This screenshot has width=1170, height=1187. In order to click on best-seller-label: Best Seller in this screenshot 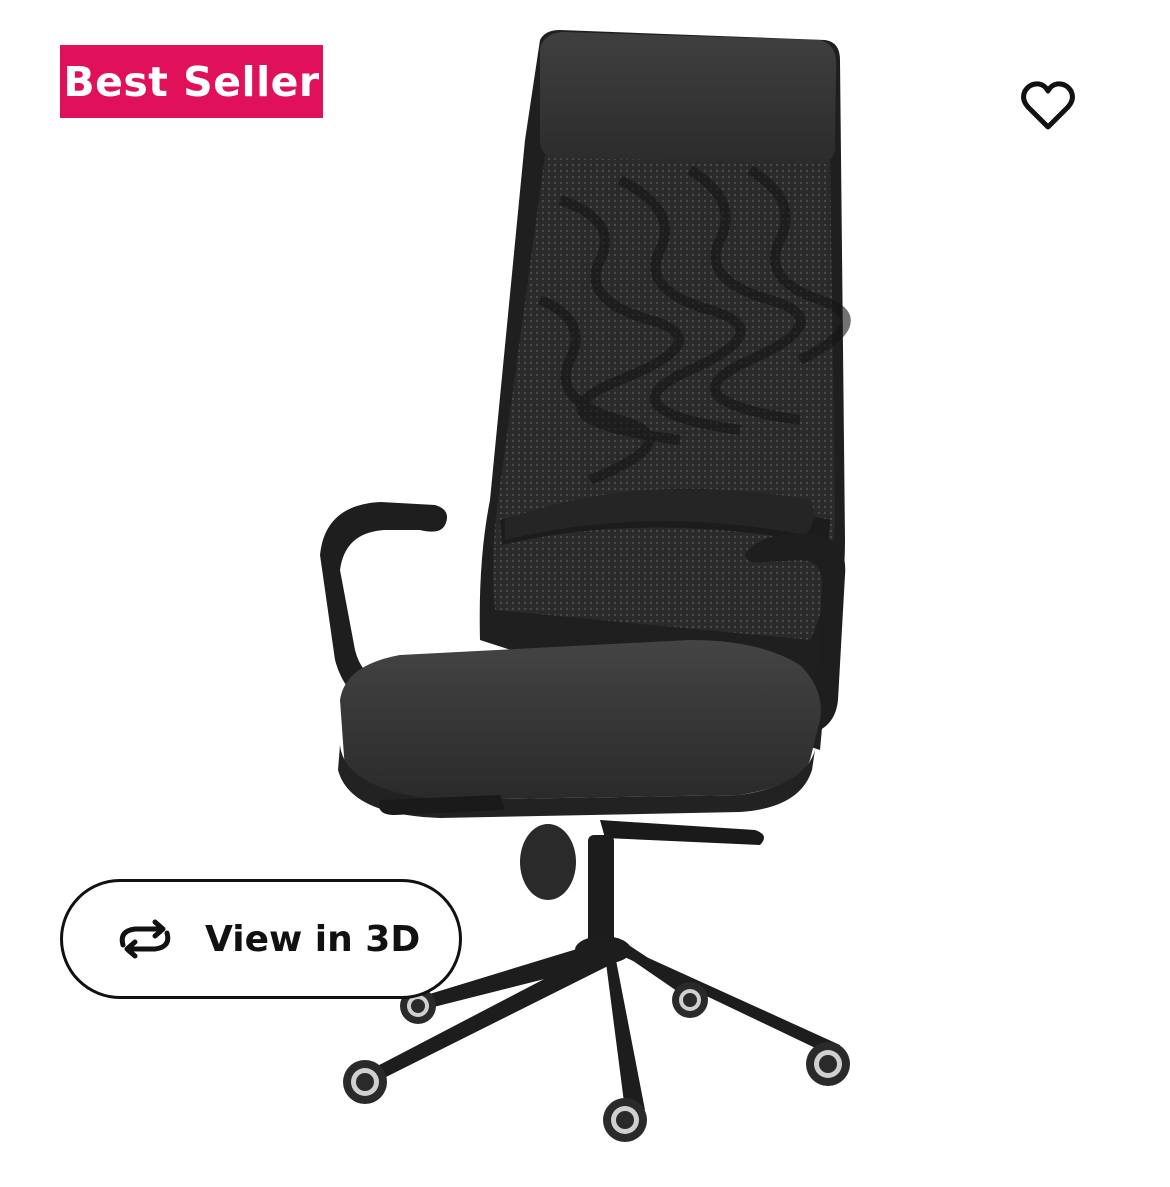, I will do `click(191, 81)`.